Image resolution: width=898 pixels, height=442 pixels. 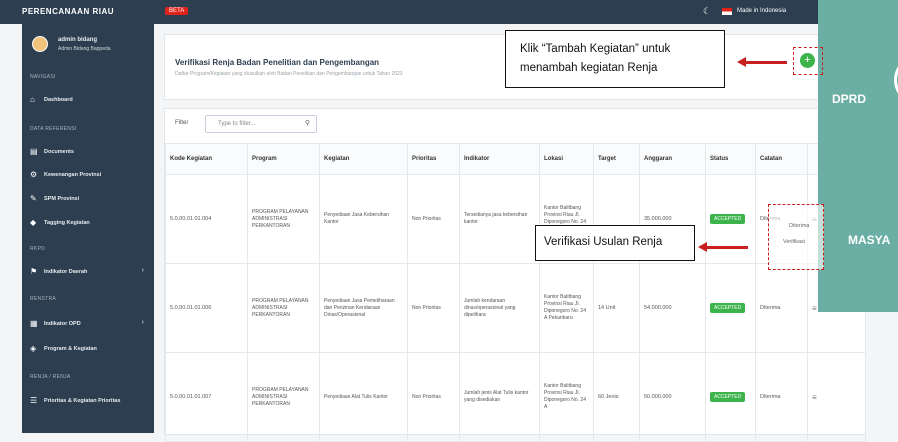 I want to click on filter-input: Type to filter... ⚲, so click(x=261, y=124).